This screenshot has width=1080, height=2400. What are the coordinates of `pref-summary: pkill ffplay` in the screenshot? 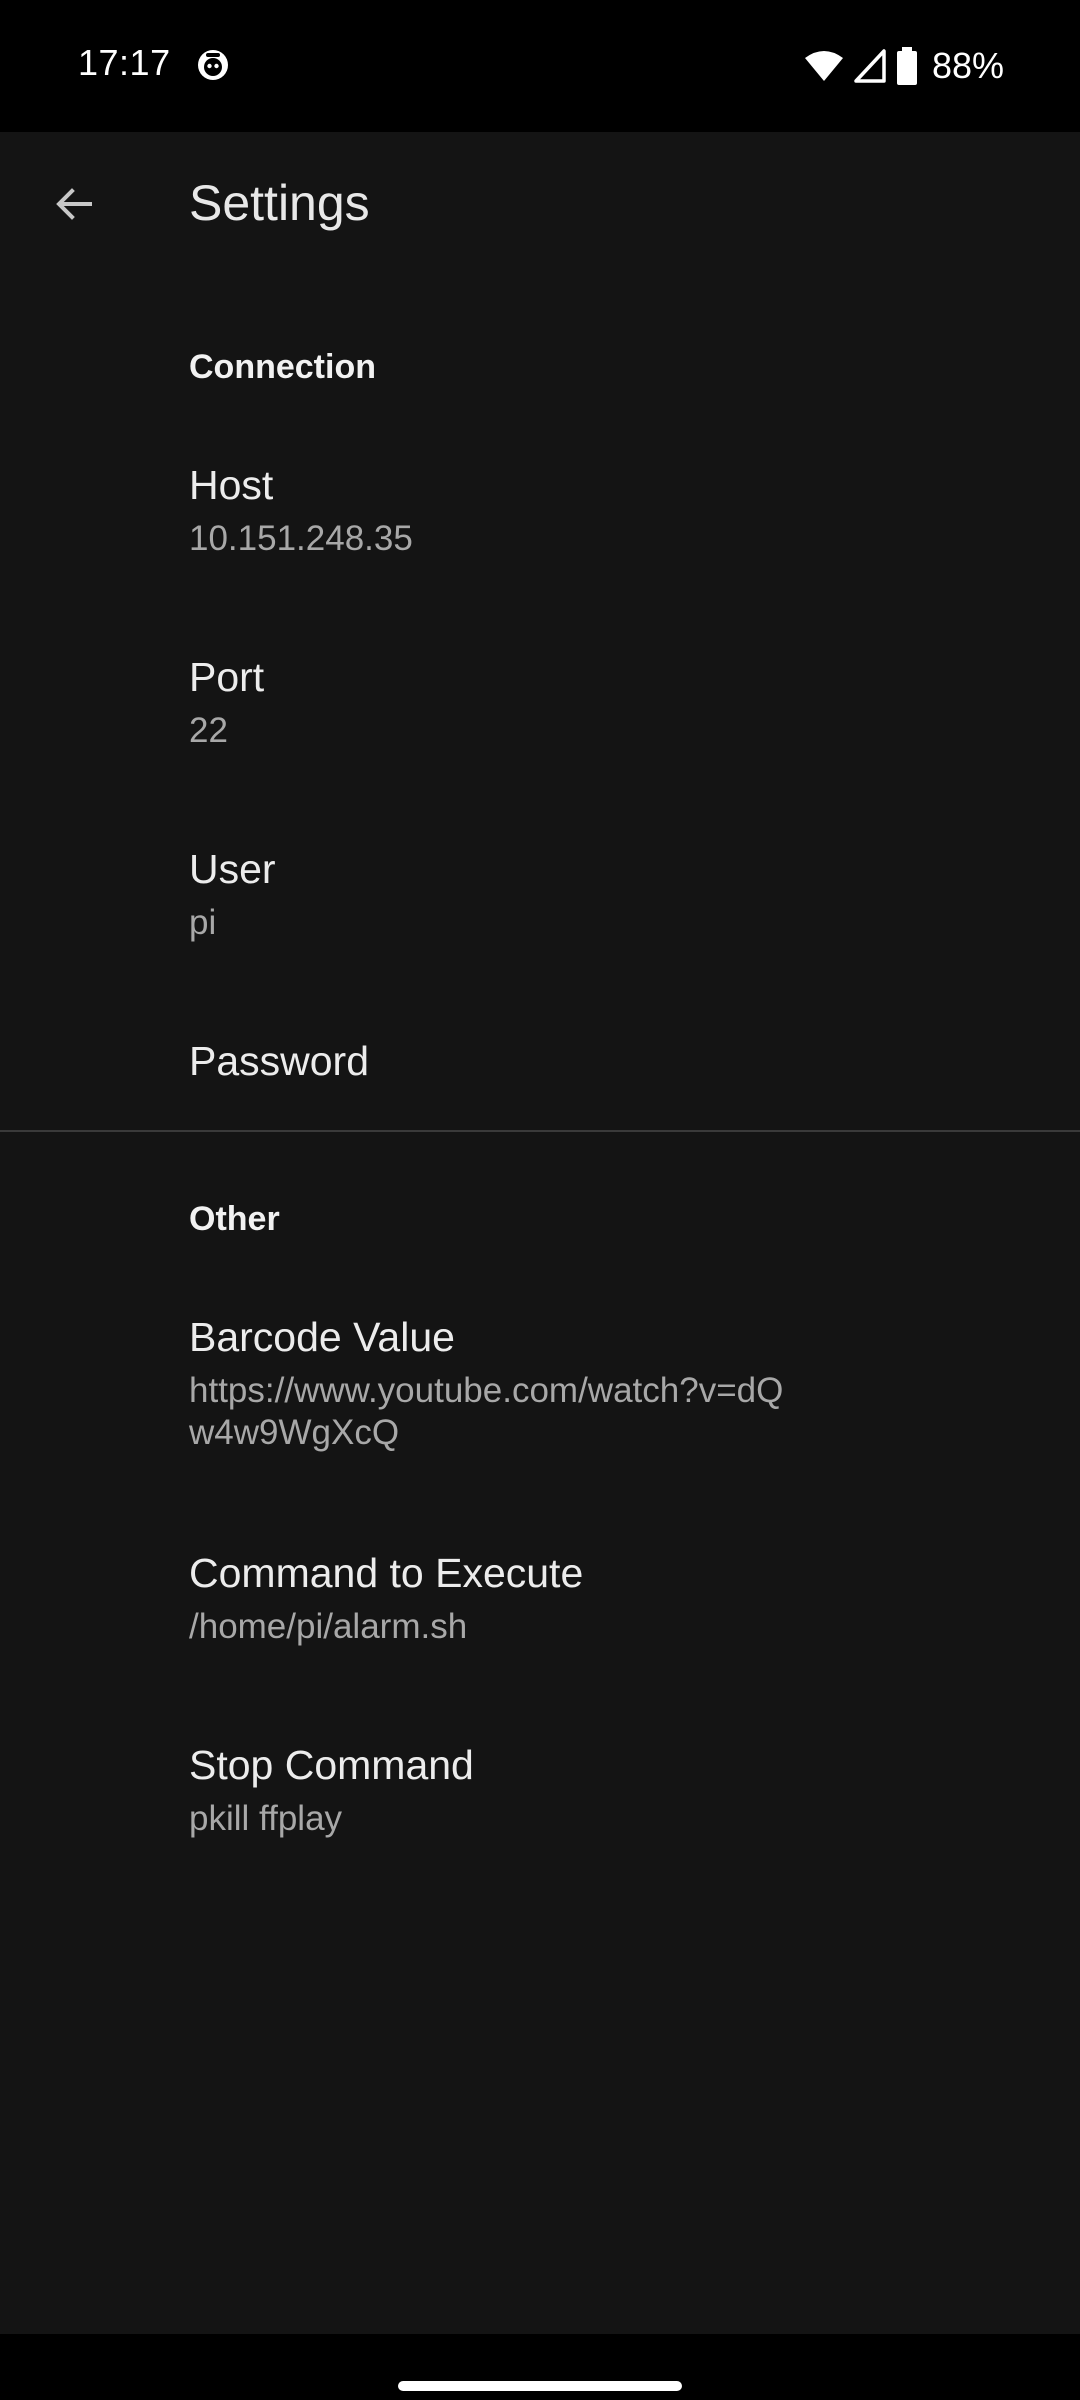 It's located at (266, 1818).